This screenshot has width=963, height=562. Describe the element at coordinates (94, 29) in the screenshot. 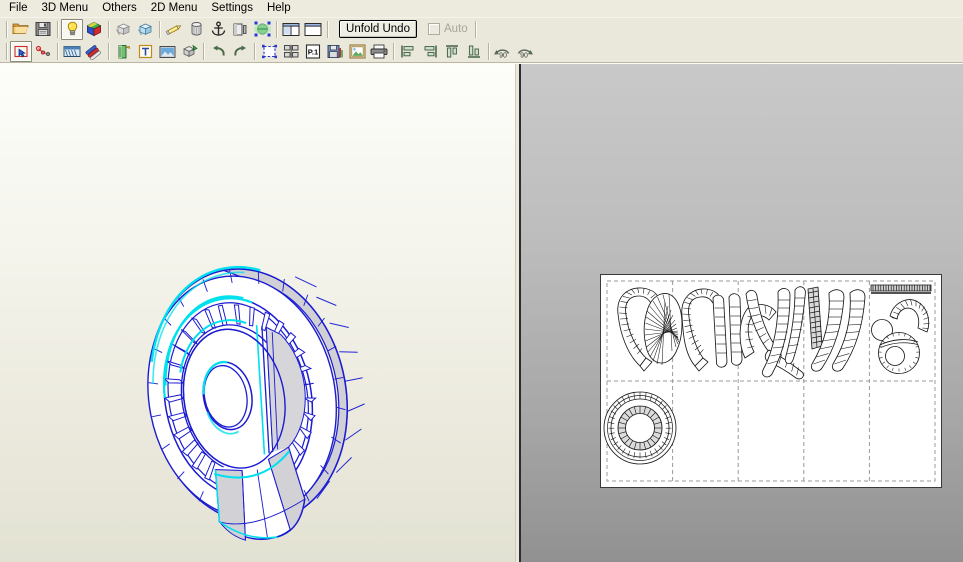

I see `texture-view-button` at that location.